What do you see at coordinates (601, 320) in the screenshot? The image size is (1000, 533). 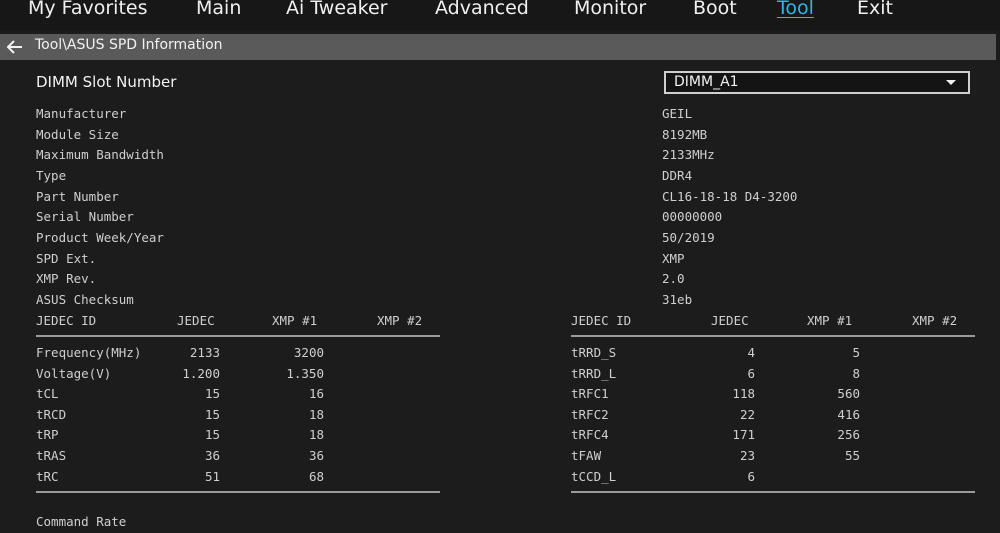 I see `right-header-jedec-id: JEDEC ID` at bounding box center [601, 320].